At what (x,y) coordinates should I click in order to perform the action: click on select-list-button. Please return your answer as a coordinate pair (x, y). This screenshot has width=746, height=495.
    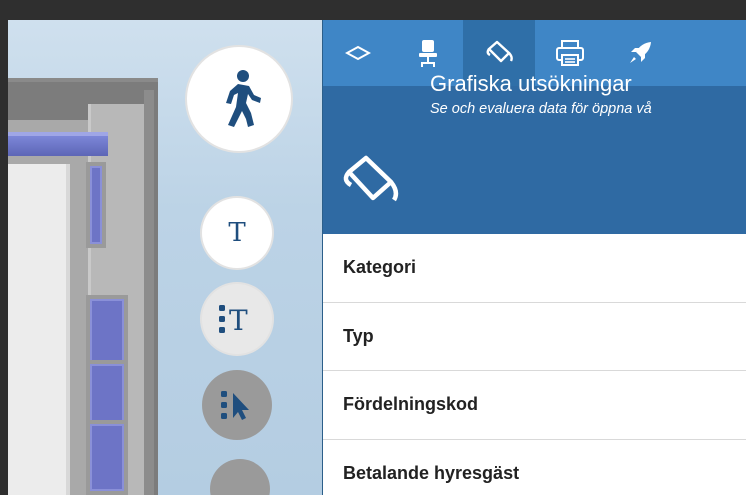
    Looking at the image, I should click on (237, 405).